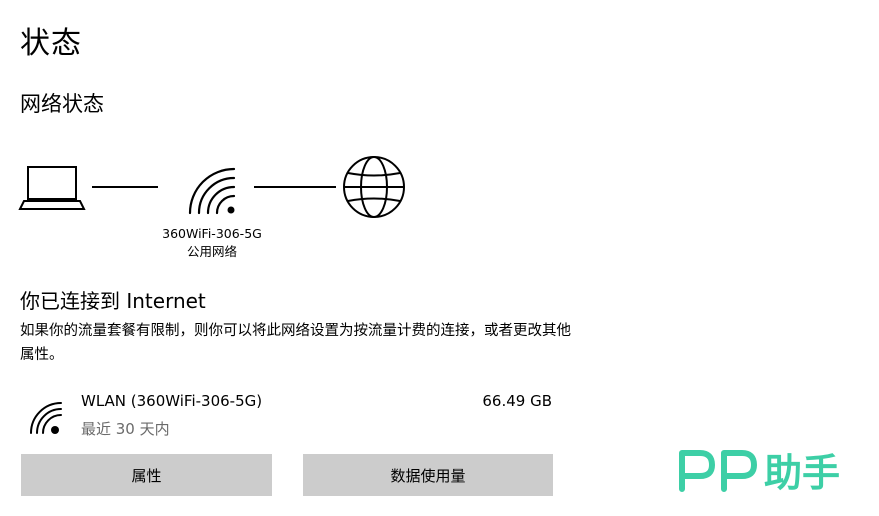 This screenshot has height=516, width=879. Describe the element at coordinates (51, 43) in the screenshot. I see `page-title: 状态` at that location.